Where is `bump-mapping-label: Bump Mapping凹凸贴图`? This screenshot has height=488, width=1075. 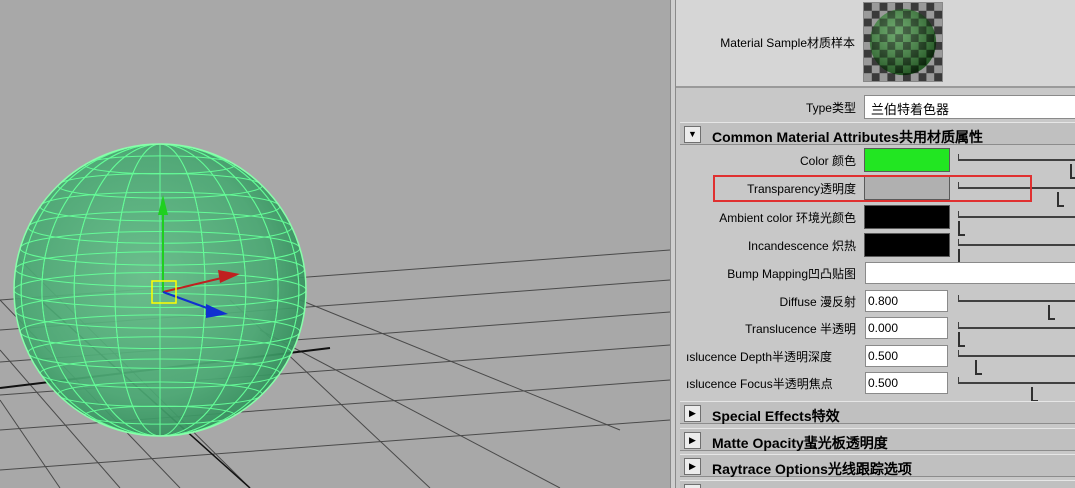 bump-mapping-label: Bump Mapping凹凸贴图 is located at coordinates (791, 274).